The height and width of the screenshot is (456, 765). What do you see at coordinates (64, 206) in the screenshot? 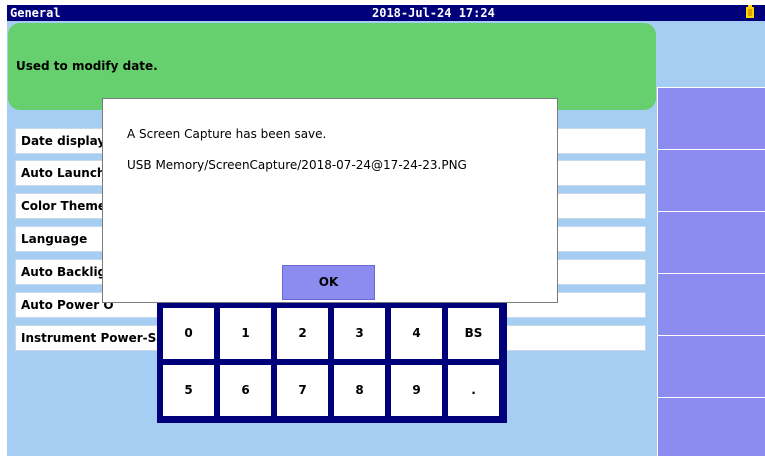
I see `setting-label: Color Theme` at bounding box center [64, 206].